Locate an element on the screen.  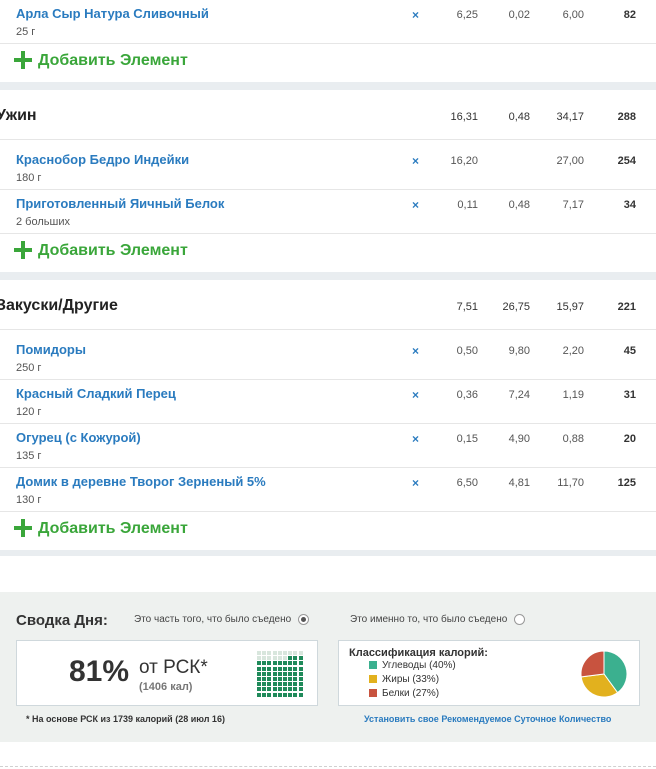
fat-value: 0,02 is located at coordinates (519, 15).